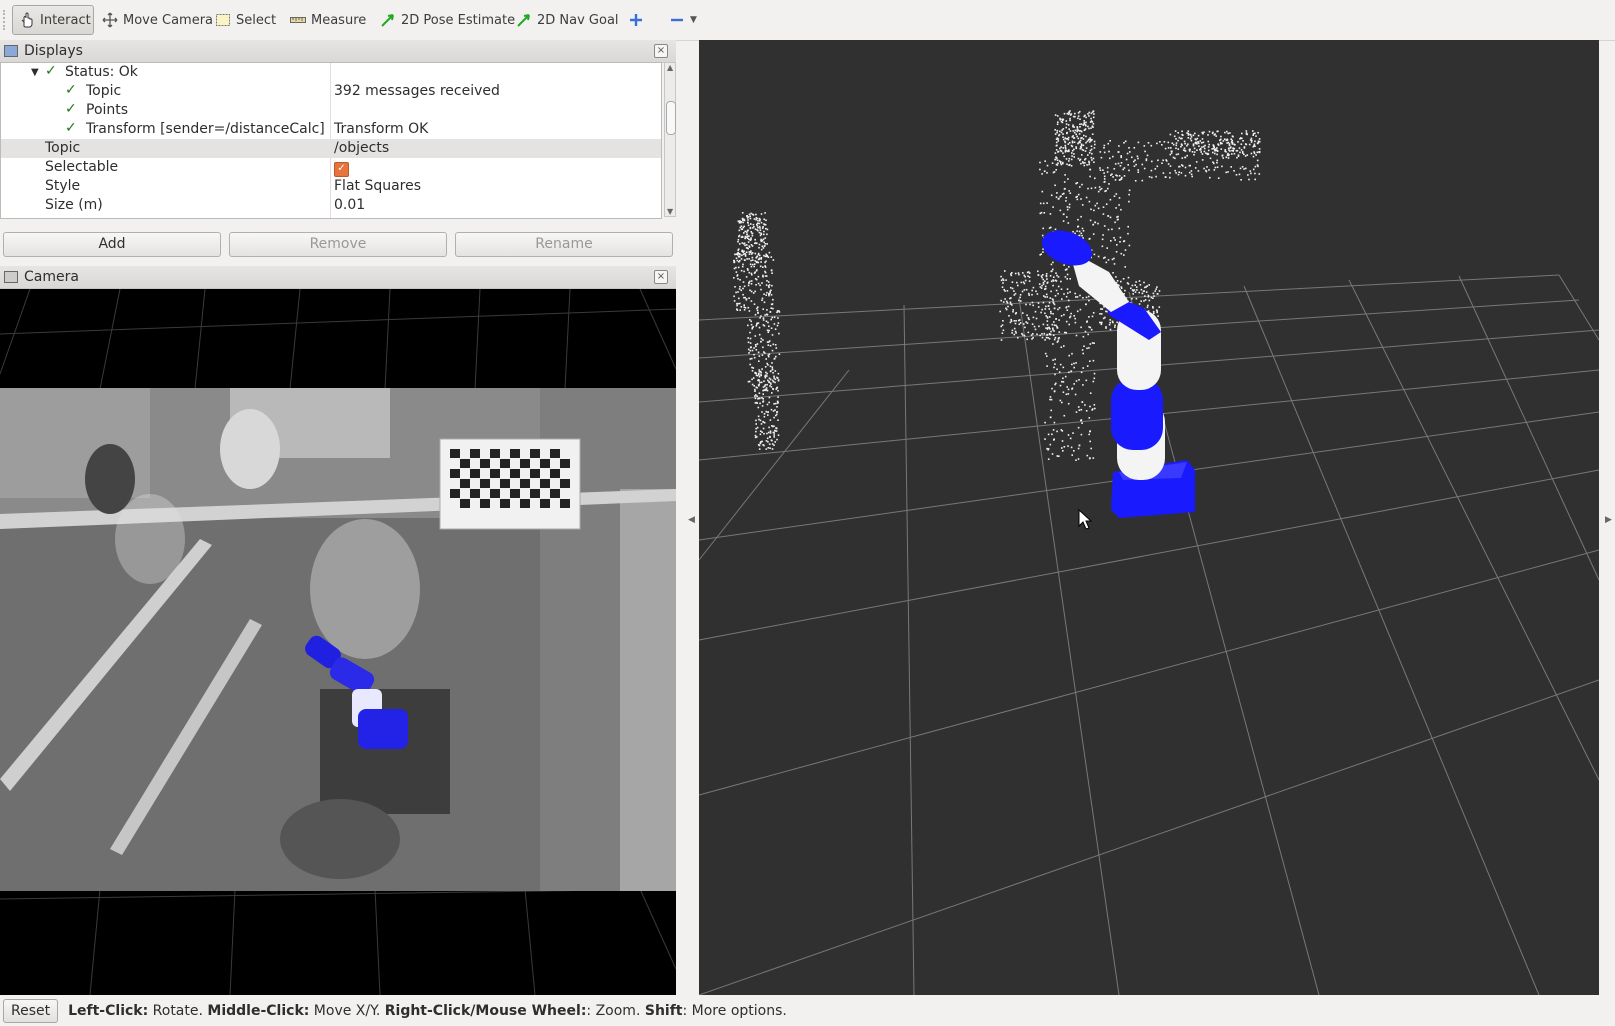 This screenshot has width=1615, height=1026. Describe the element at coordinates (671, 118) in the screenshot. I see `scrollbar-thumb` at that location.